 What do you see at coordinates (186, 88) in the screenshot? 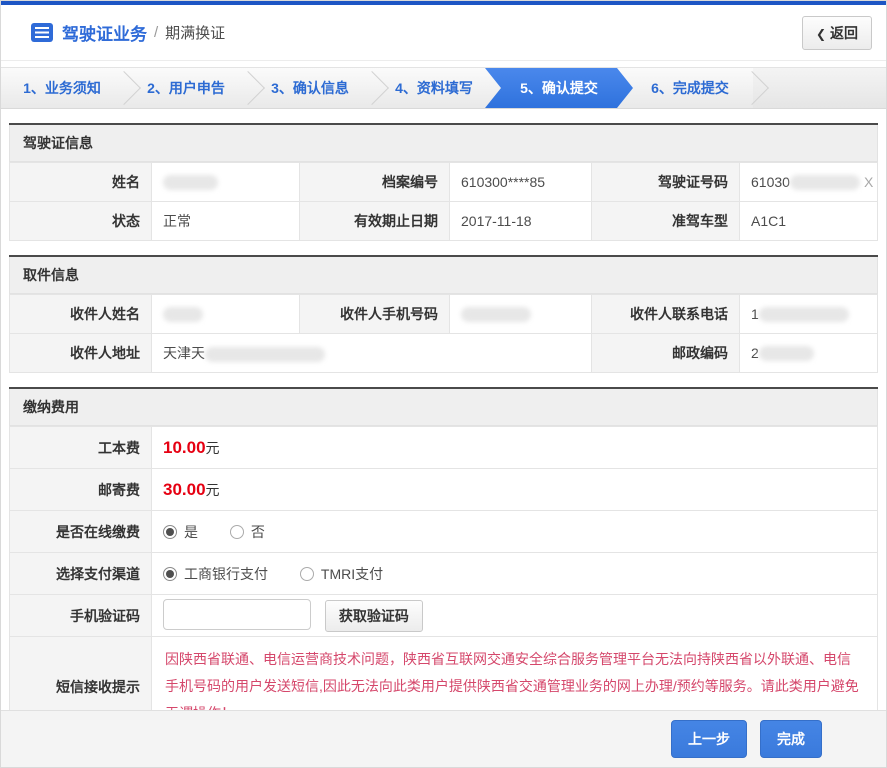
I see `step-2-user-declaration: 2、用户申告` at bounding box center [186, 88].